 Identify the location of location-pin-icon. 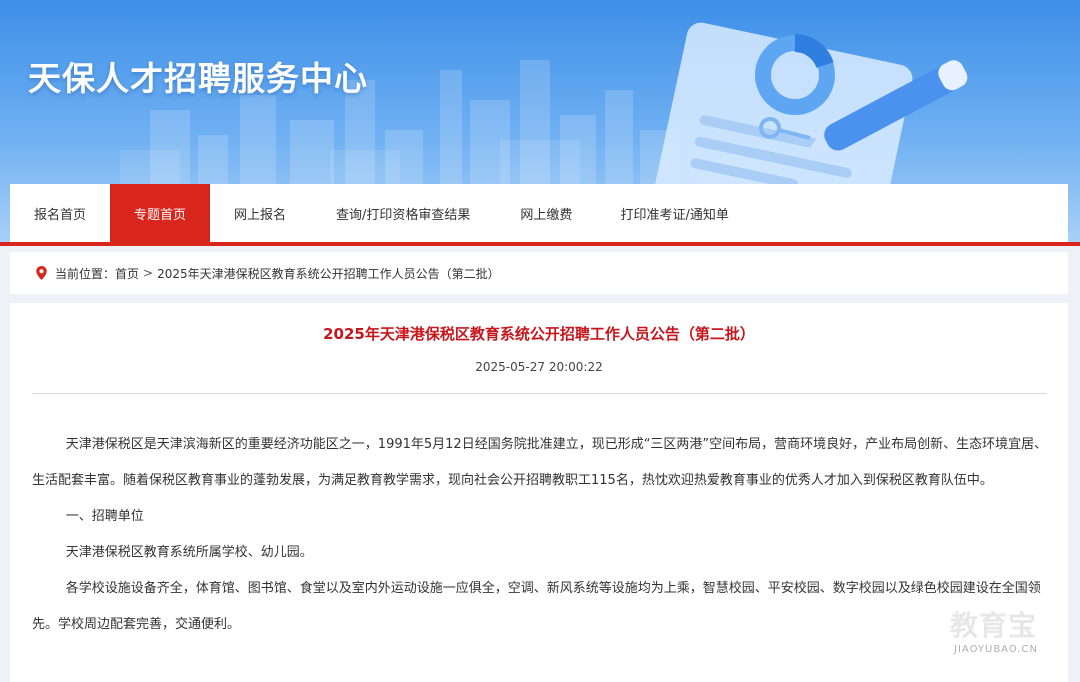
(41, 273).